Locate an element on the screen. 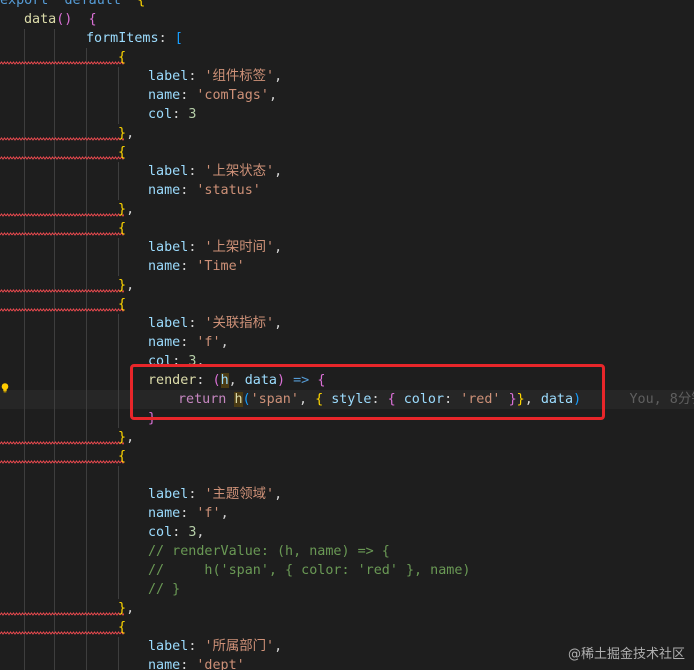 This screenshot has height=670, width=694. code-text: }, is located at coordinates (126, 437).